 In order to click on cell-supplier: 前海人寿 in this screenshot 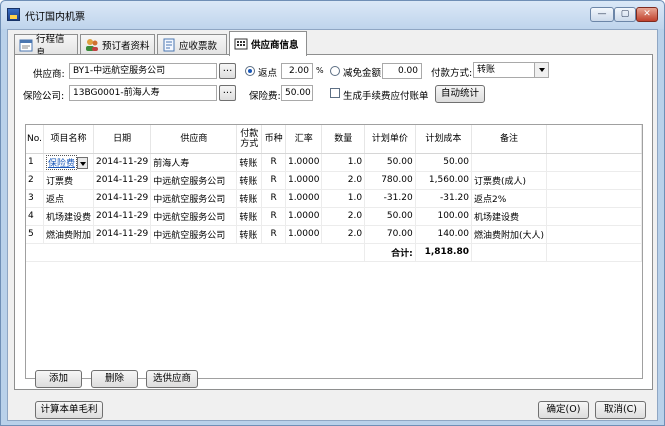, I will do `click(194, 162)`.